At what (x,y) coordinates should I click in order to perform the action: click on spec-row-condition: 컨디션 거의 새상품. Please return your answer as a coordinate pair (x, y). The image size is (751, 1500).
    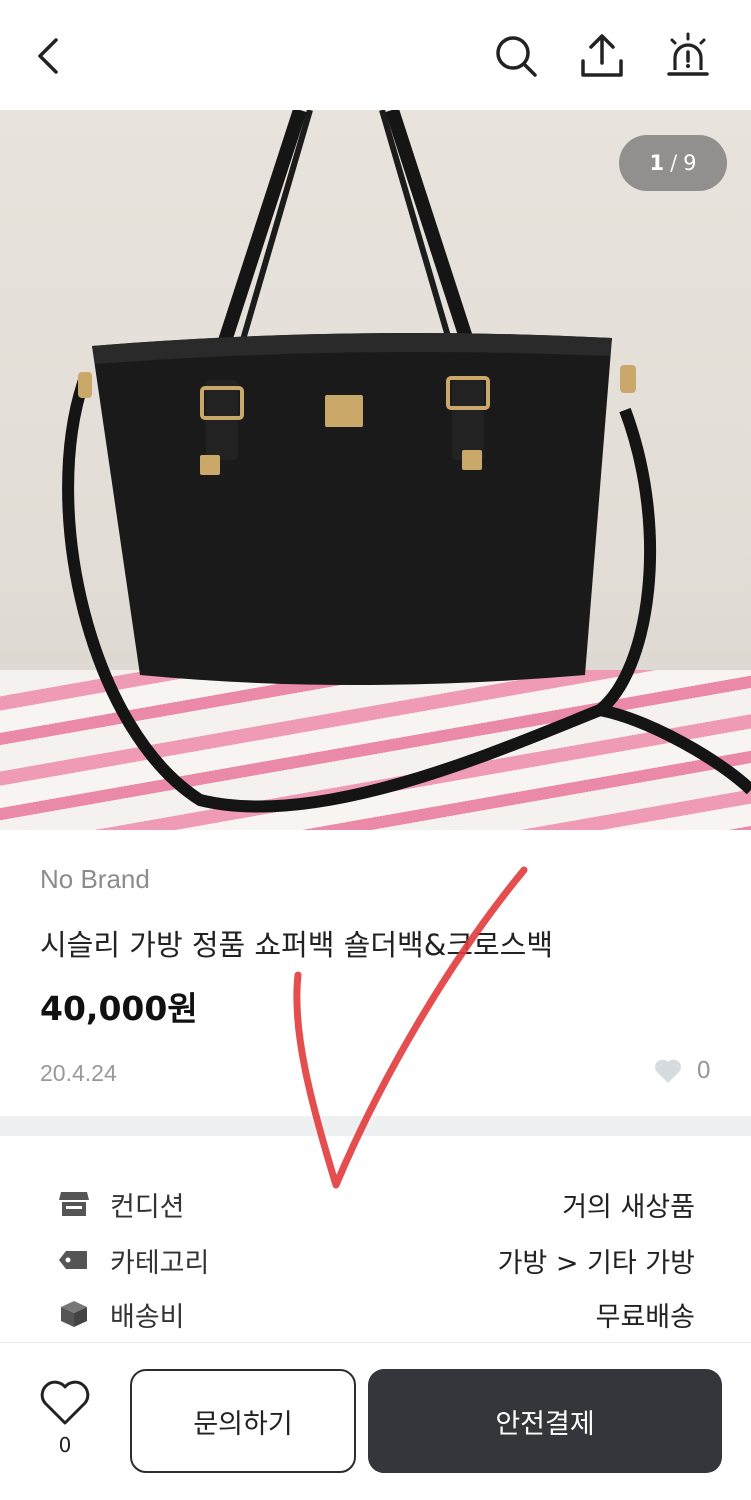
    Looking at the image, I should click on (375, 1204).